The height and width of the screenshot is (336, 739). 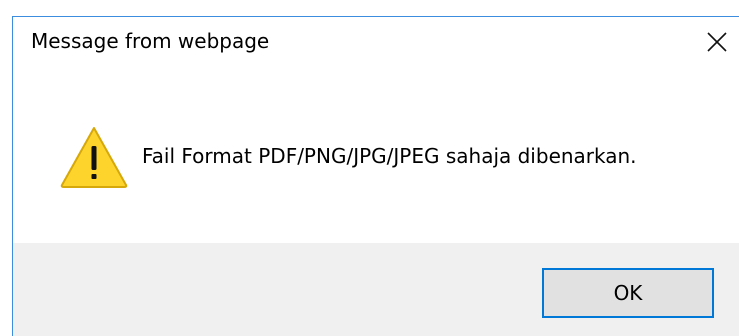 What do you see at coordinates (150, 41) in the screenshot?
I see `dialog-title: Message from webpage` at bounding box center [150, 41].